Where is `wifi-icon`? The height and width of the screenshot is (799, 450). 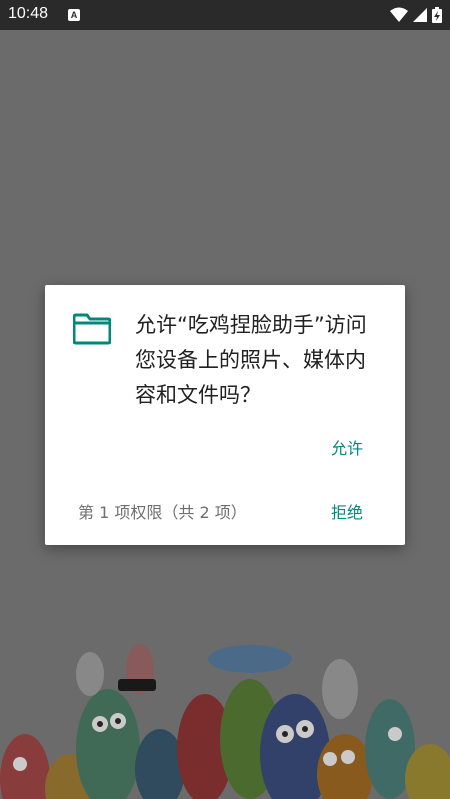 wifi-icon is located at coordinates (399, 14).